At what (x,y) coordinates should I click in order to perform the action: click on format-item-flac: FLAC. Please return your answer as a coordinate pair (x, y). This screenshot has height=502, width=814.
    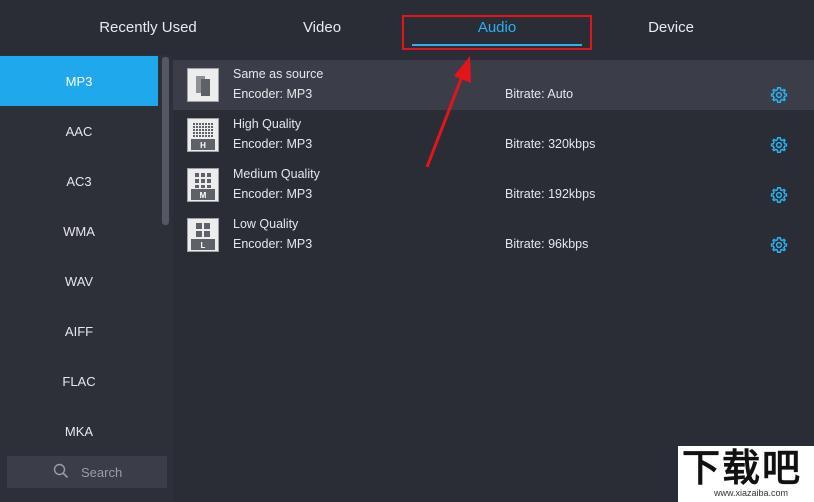
    Looking at the image, I should click on (79, 381).